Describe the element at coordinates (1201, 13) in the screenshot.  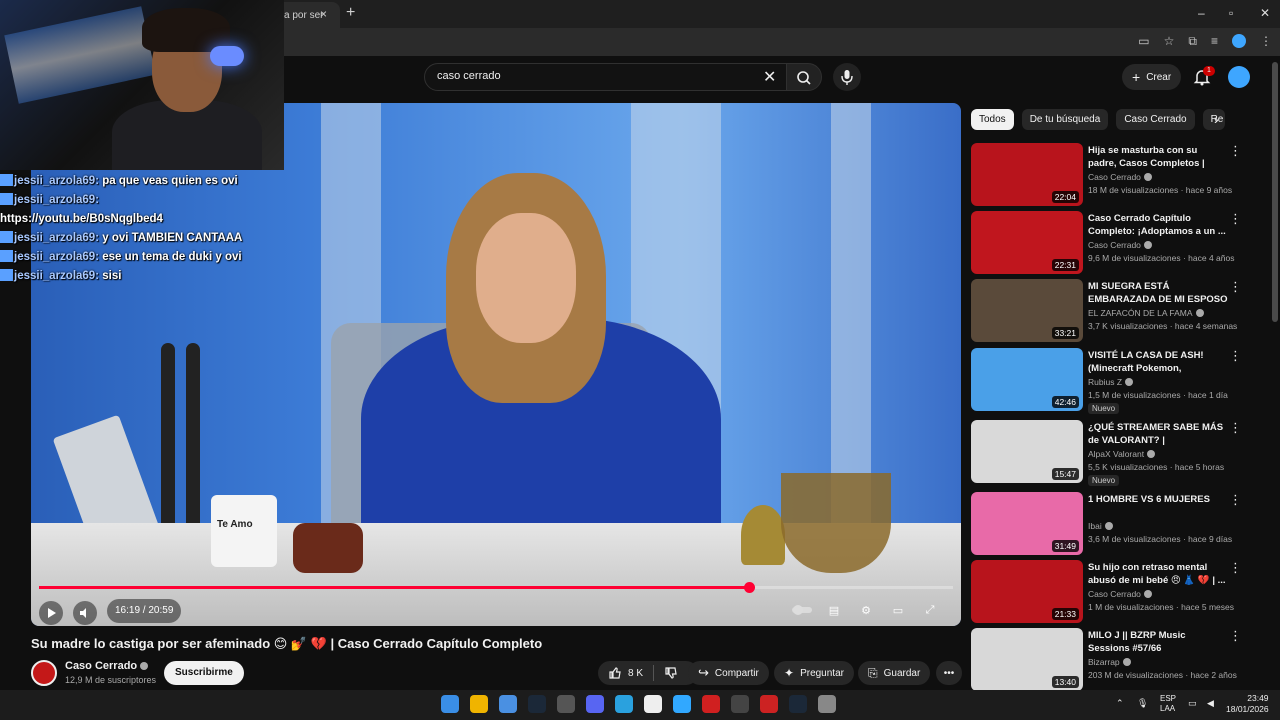
I see `minimize-icon: –` at that location.